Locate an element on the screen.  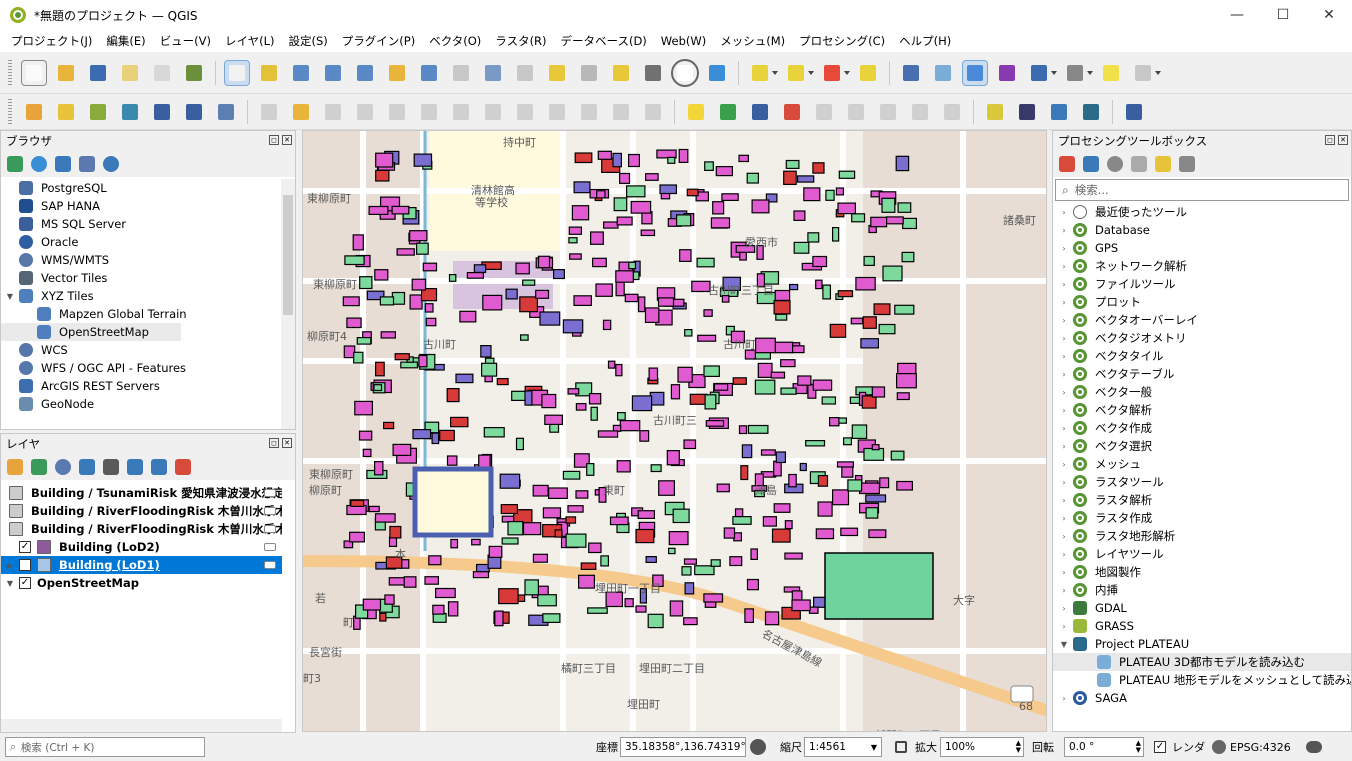
coord-field: 35.18358°,136.74319° is located at coordinates (683, 747).